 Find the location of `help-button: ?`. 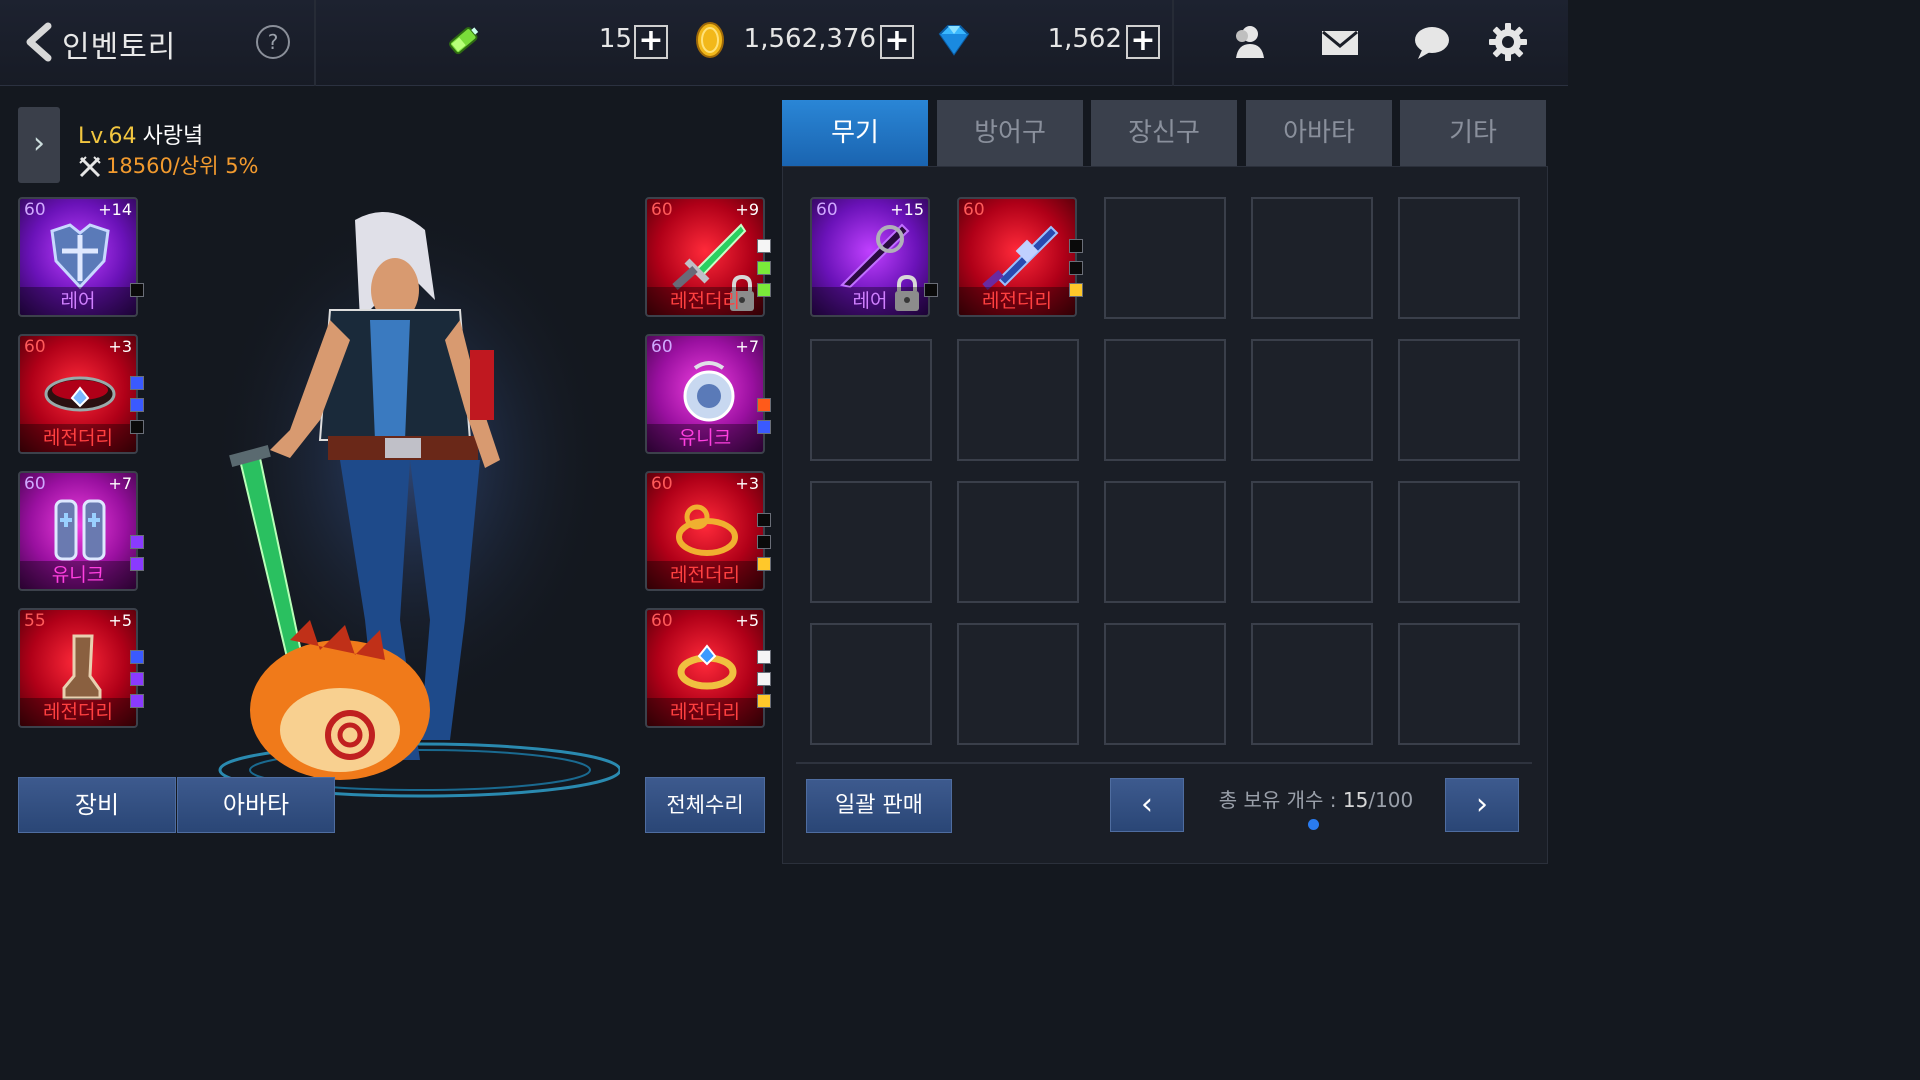

help-button: ? is located at coordinates (273, 42).